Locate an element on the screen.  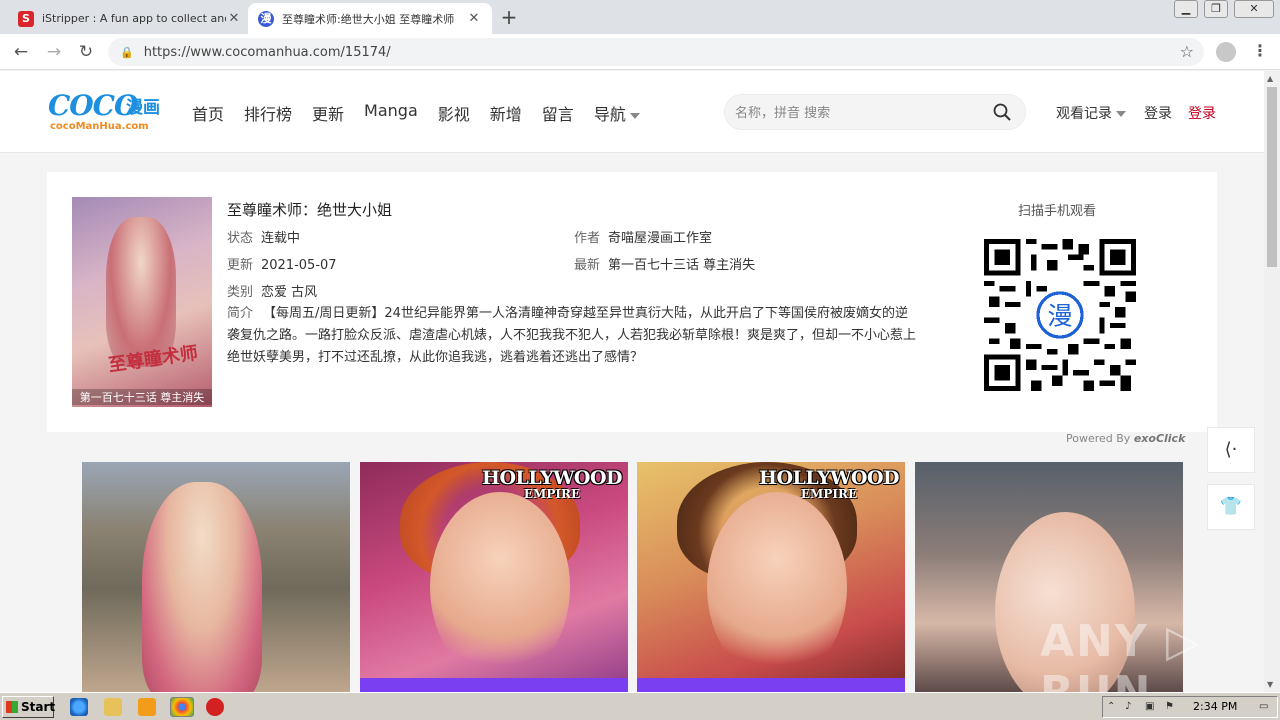
nav-updates: 更新 is located at coordinates (328, 113).